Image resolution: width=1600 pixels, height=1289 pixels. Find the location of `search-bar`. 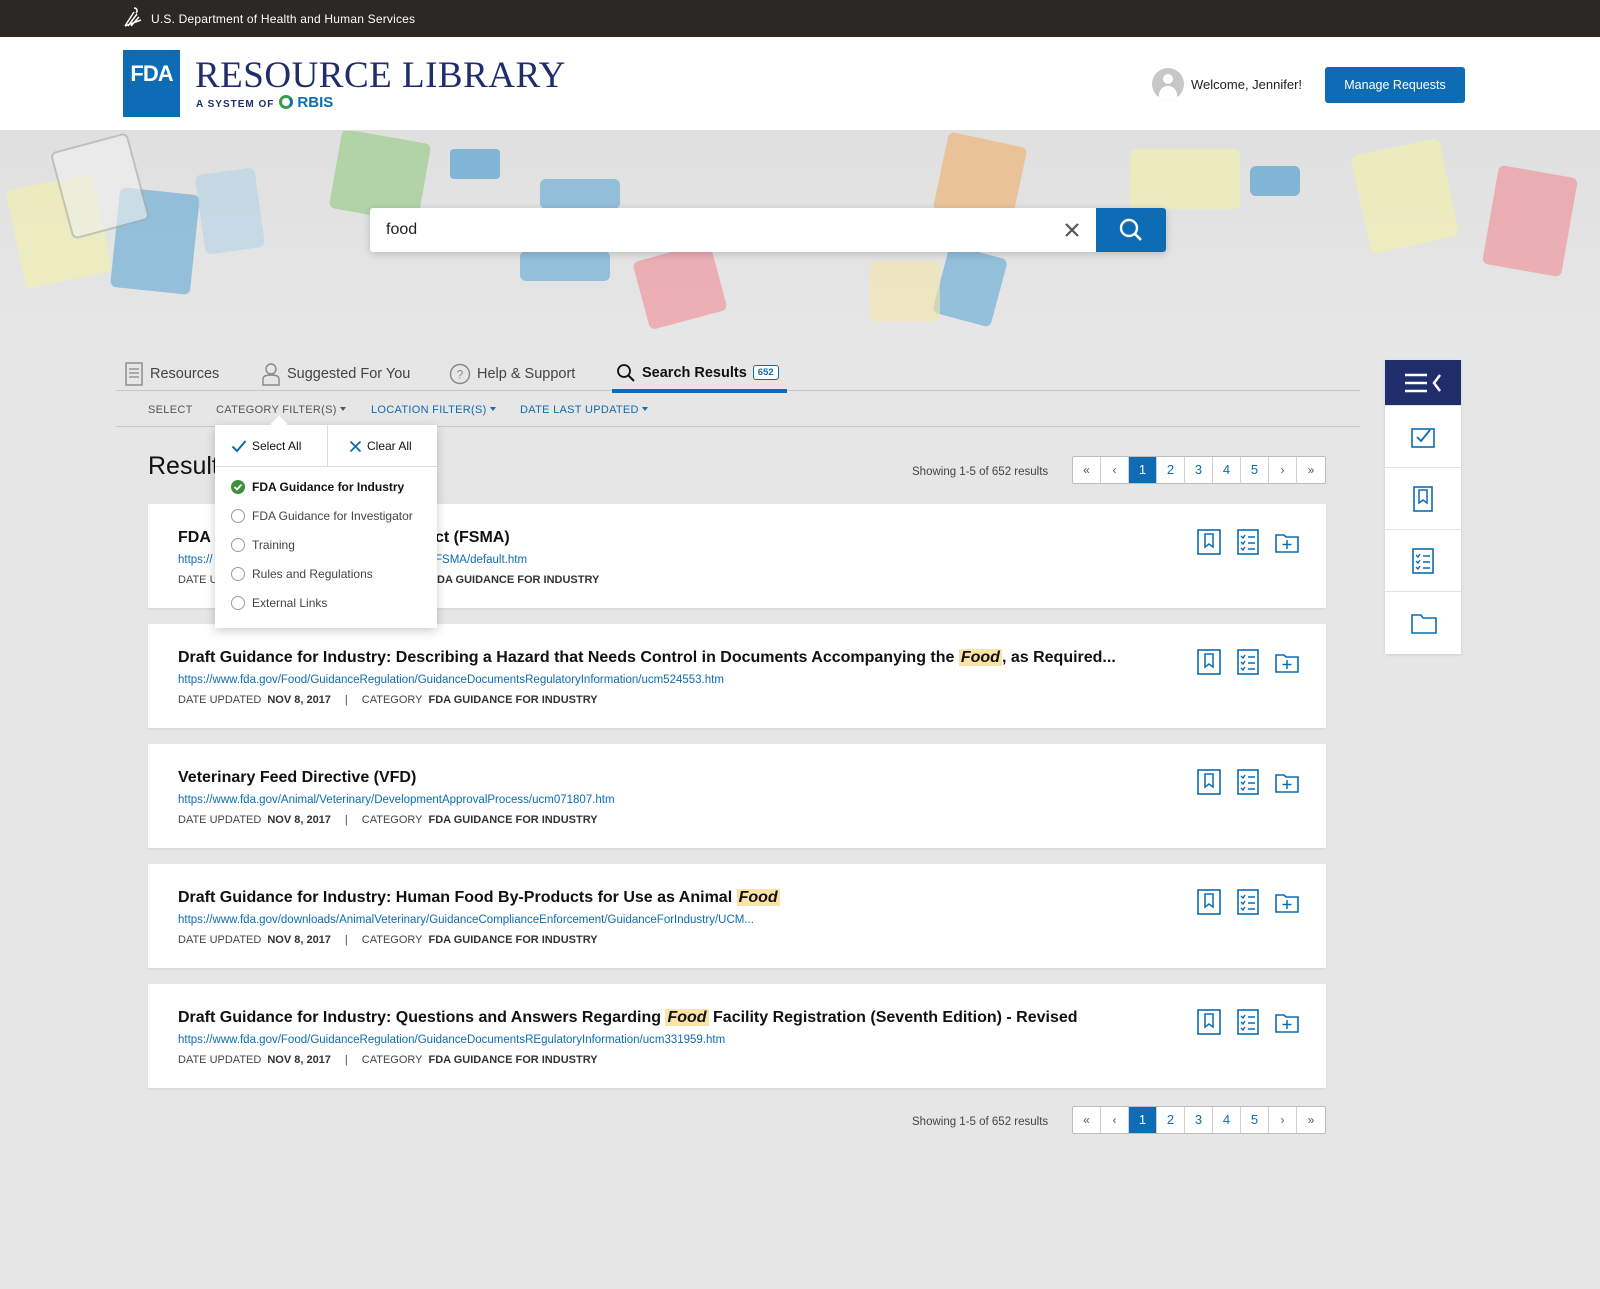

search-bar is located at coordinates (768, 230).